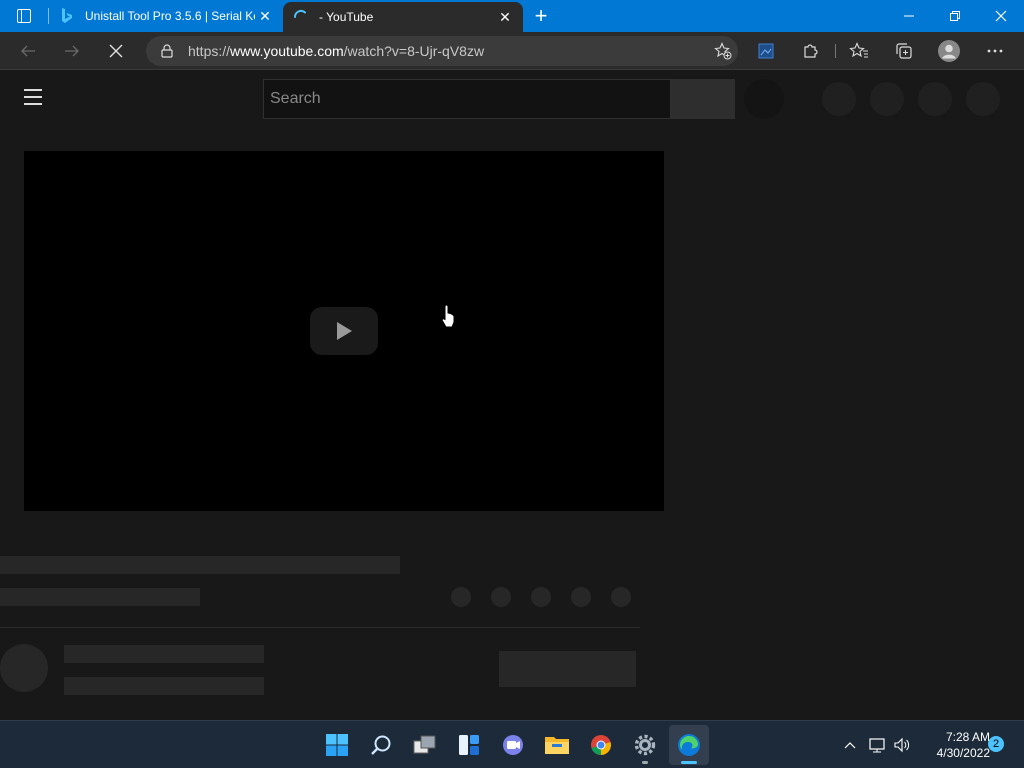 The image size is (1024, 768). I want to click on extensions-button, so click(811, 51).